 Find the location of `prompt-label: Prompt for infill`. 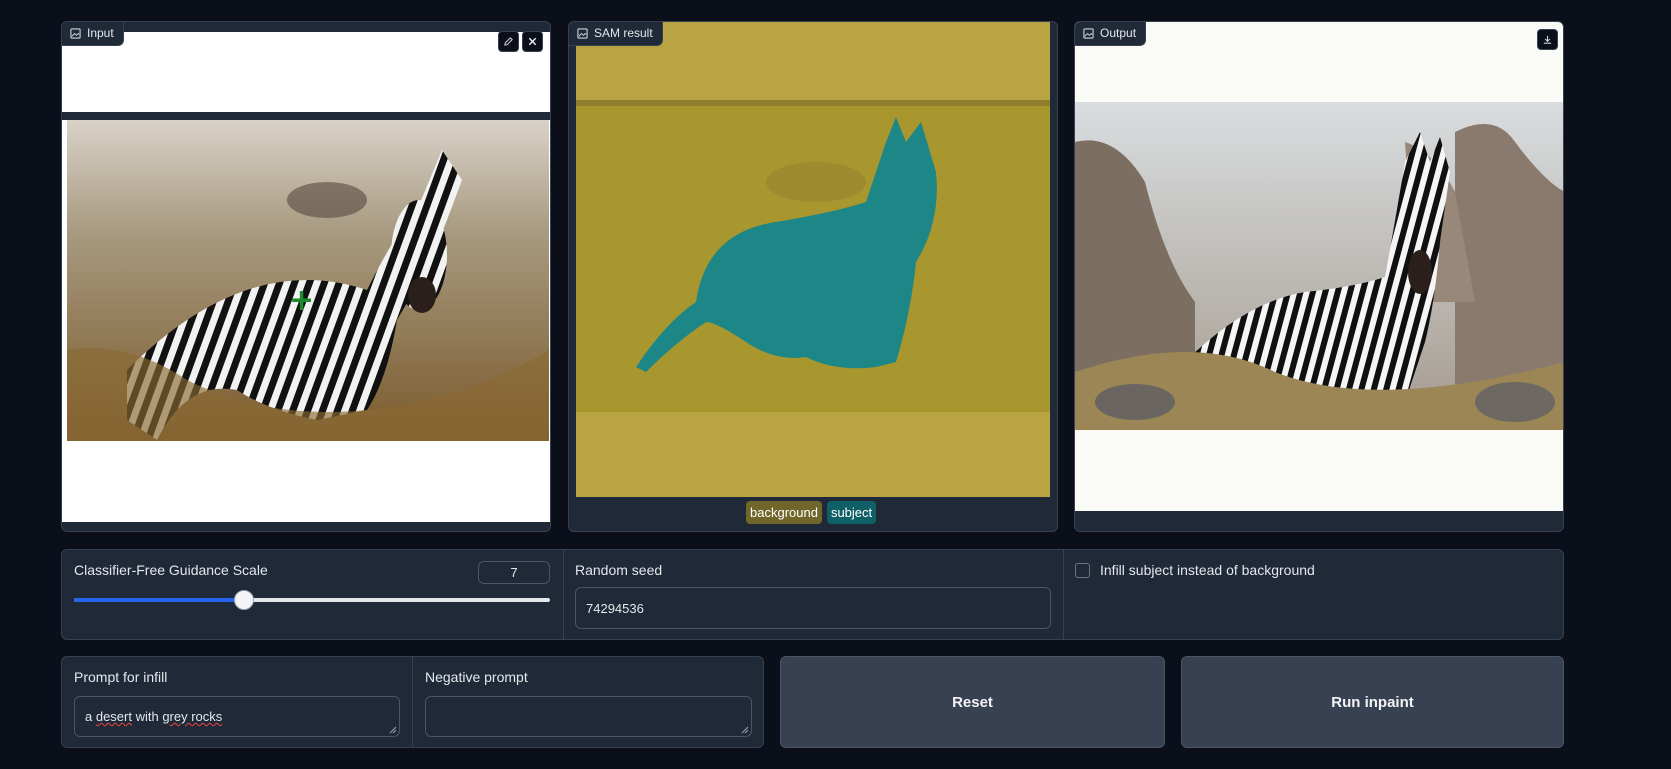

prompt-label: Prompt for infill is located at coordinates (121, 677).